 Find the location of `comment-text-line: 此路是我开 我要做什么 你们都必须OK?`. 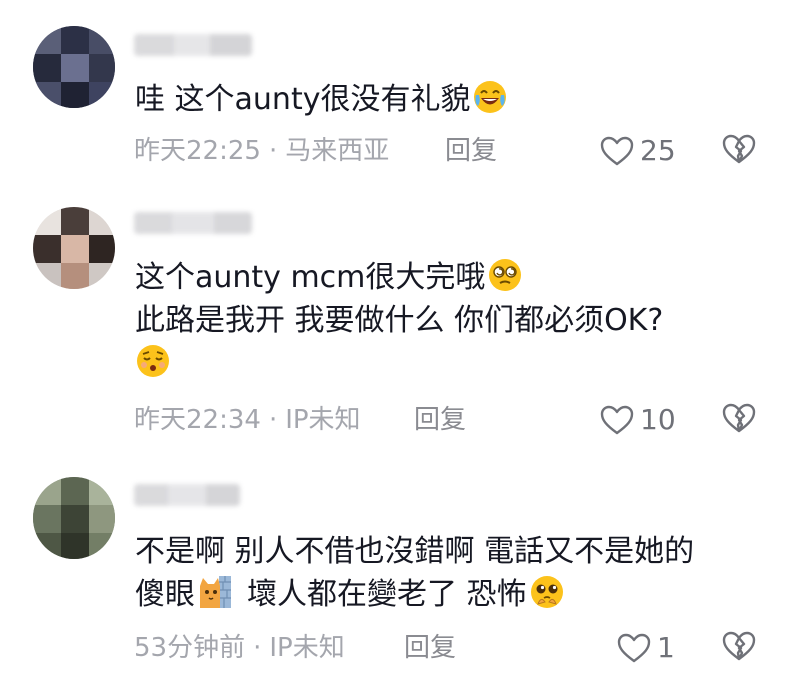

comment-text-line: 此路是我开 我要做什么 你们都必须OK? is located at coordinates (399, 320).